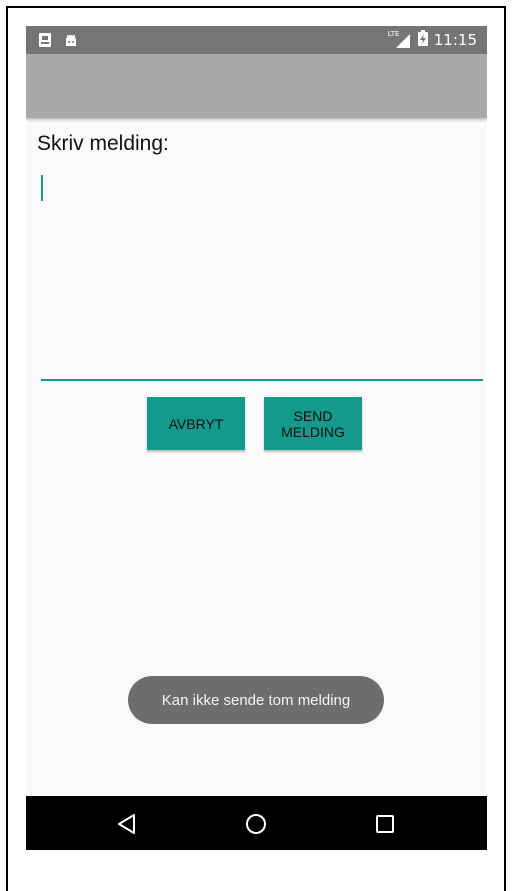 The height and width of the screenshot is (891, 513). I want to click on status-bar: LTE 11:15, so click(256, 40).